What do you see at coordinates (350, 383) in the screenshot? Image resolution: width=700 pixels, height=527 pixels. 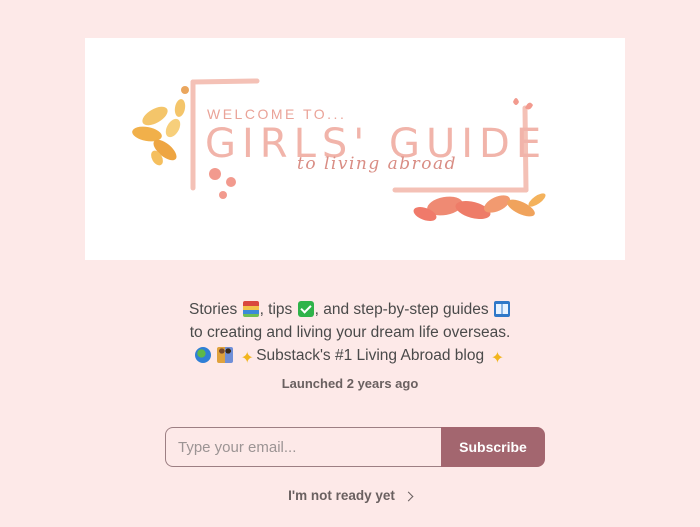 I see `launched-date: Launched 2 years ago` at bounding box center [350, 383].